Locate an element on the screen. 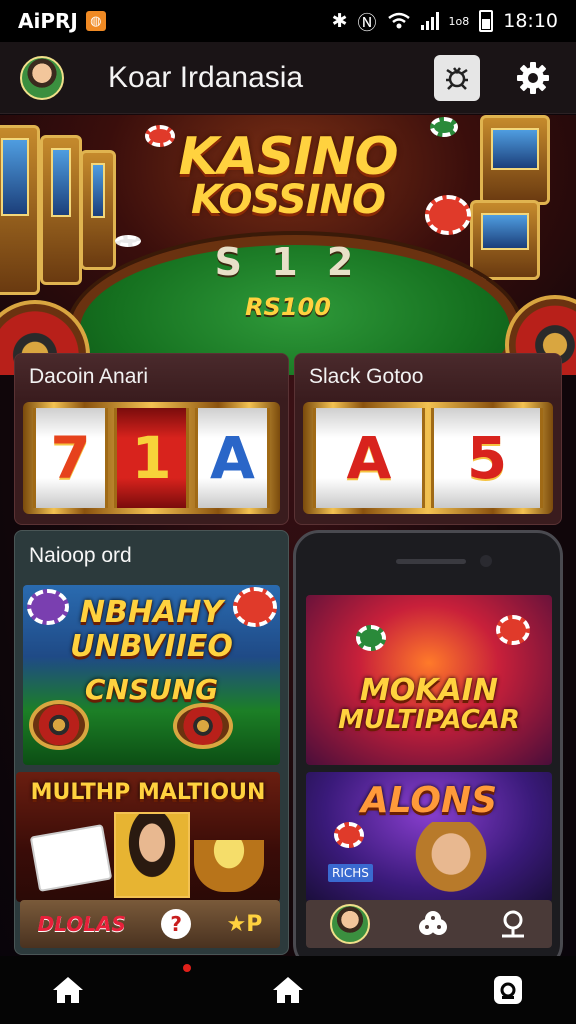 This screenshot has width=576, height=1024. bottom-nav is located at coordinates (288, 990).